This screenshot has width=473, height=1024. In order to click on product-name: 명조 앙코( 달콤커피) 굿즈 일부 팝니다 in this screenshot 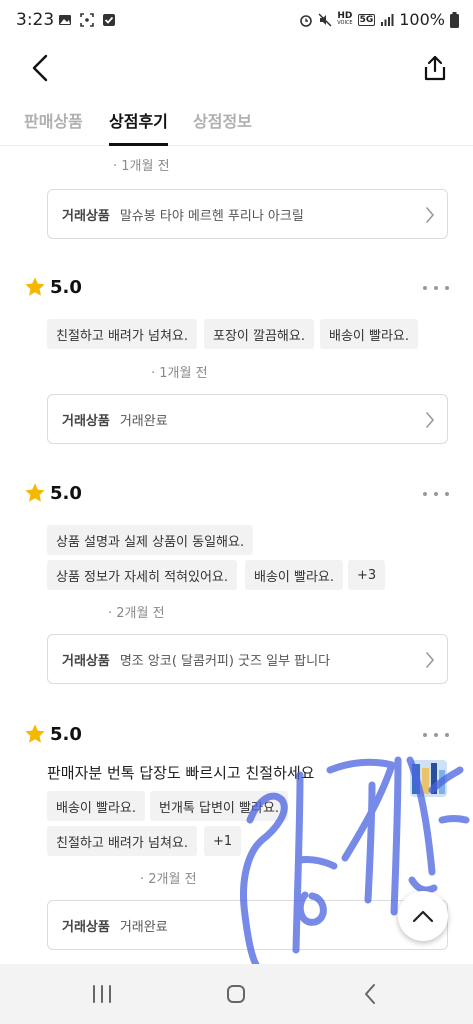, I will do `click(225, 661)`.